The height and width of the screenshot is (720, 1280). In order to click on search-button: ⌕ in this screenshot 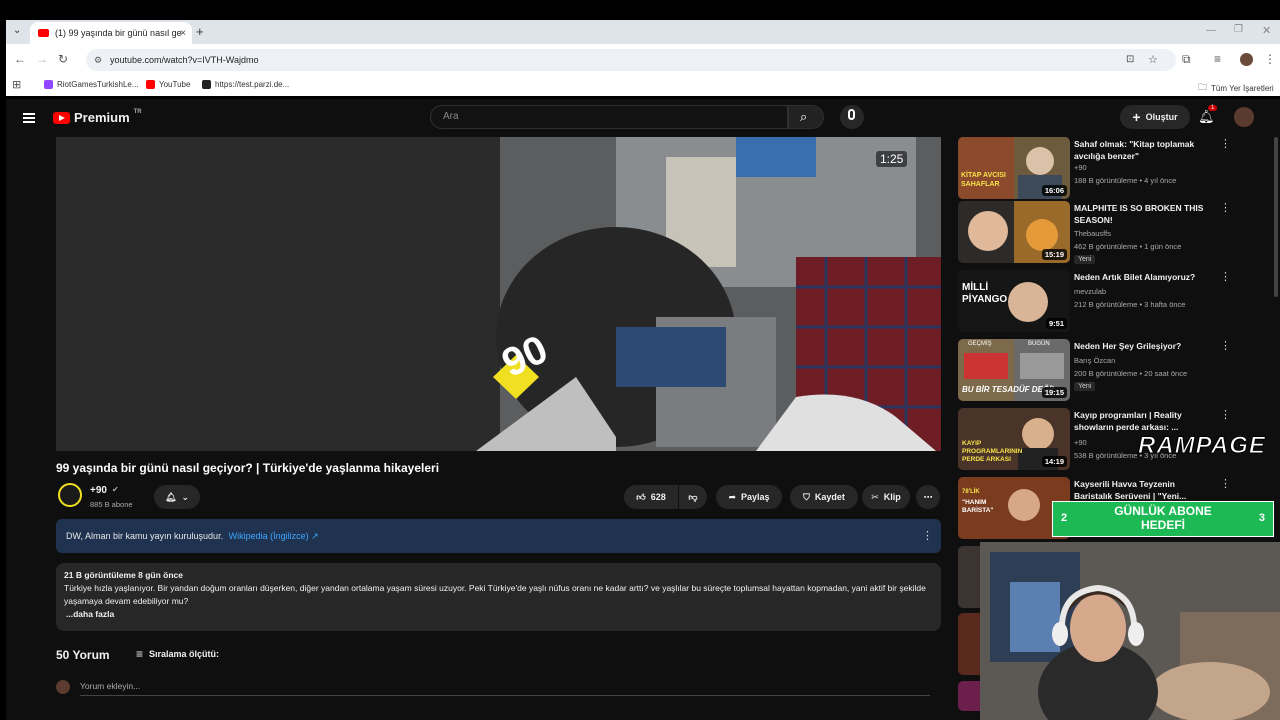, I will do `click(806, 117)`.